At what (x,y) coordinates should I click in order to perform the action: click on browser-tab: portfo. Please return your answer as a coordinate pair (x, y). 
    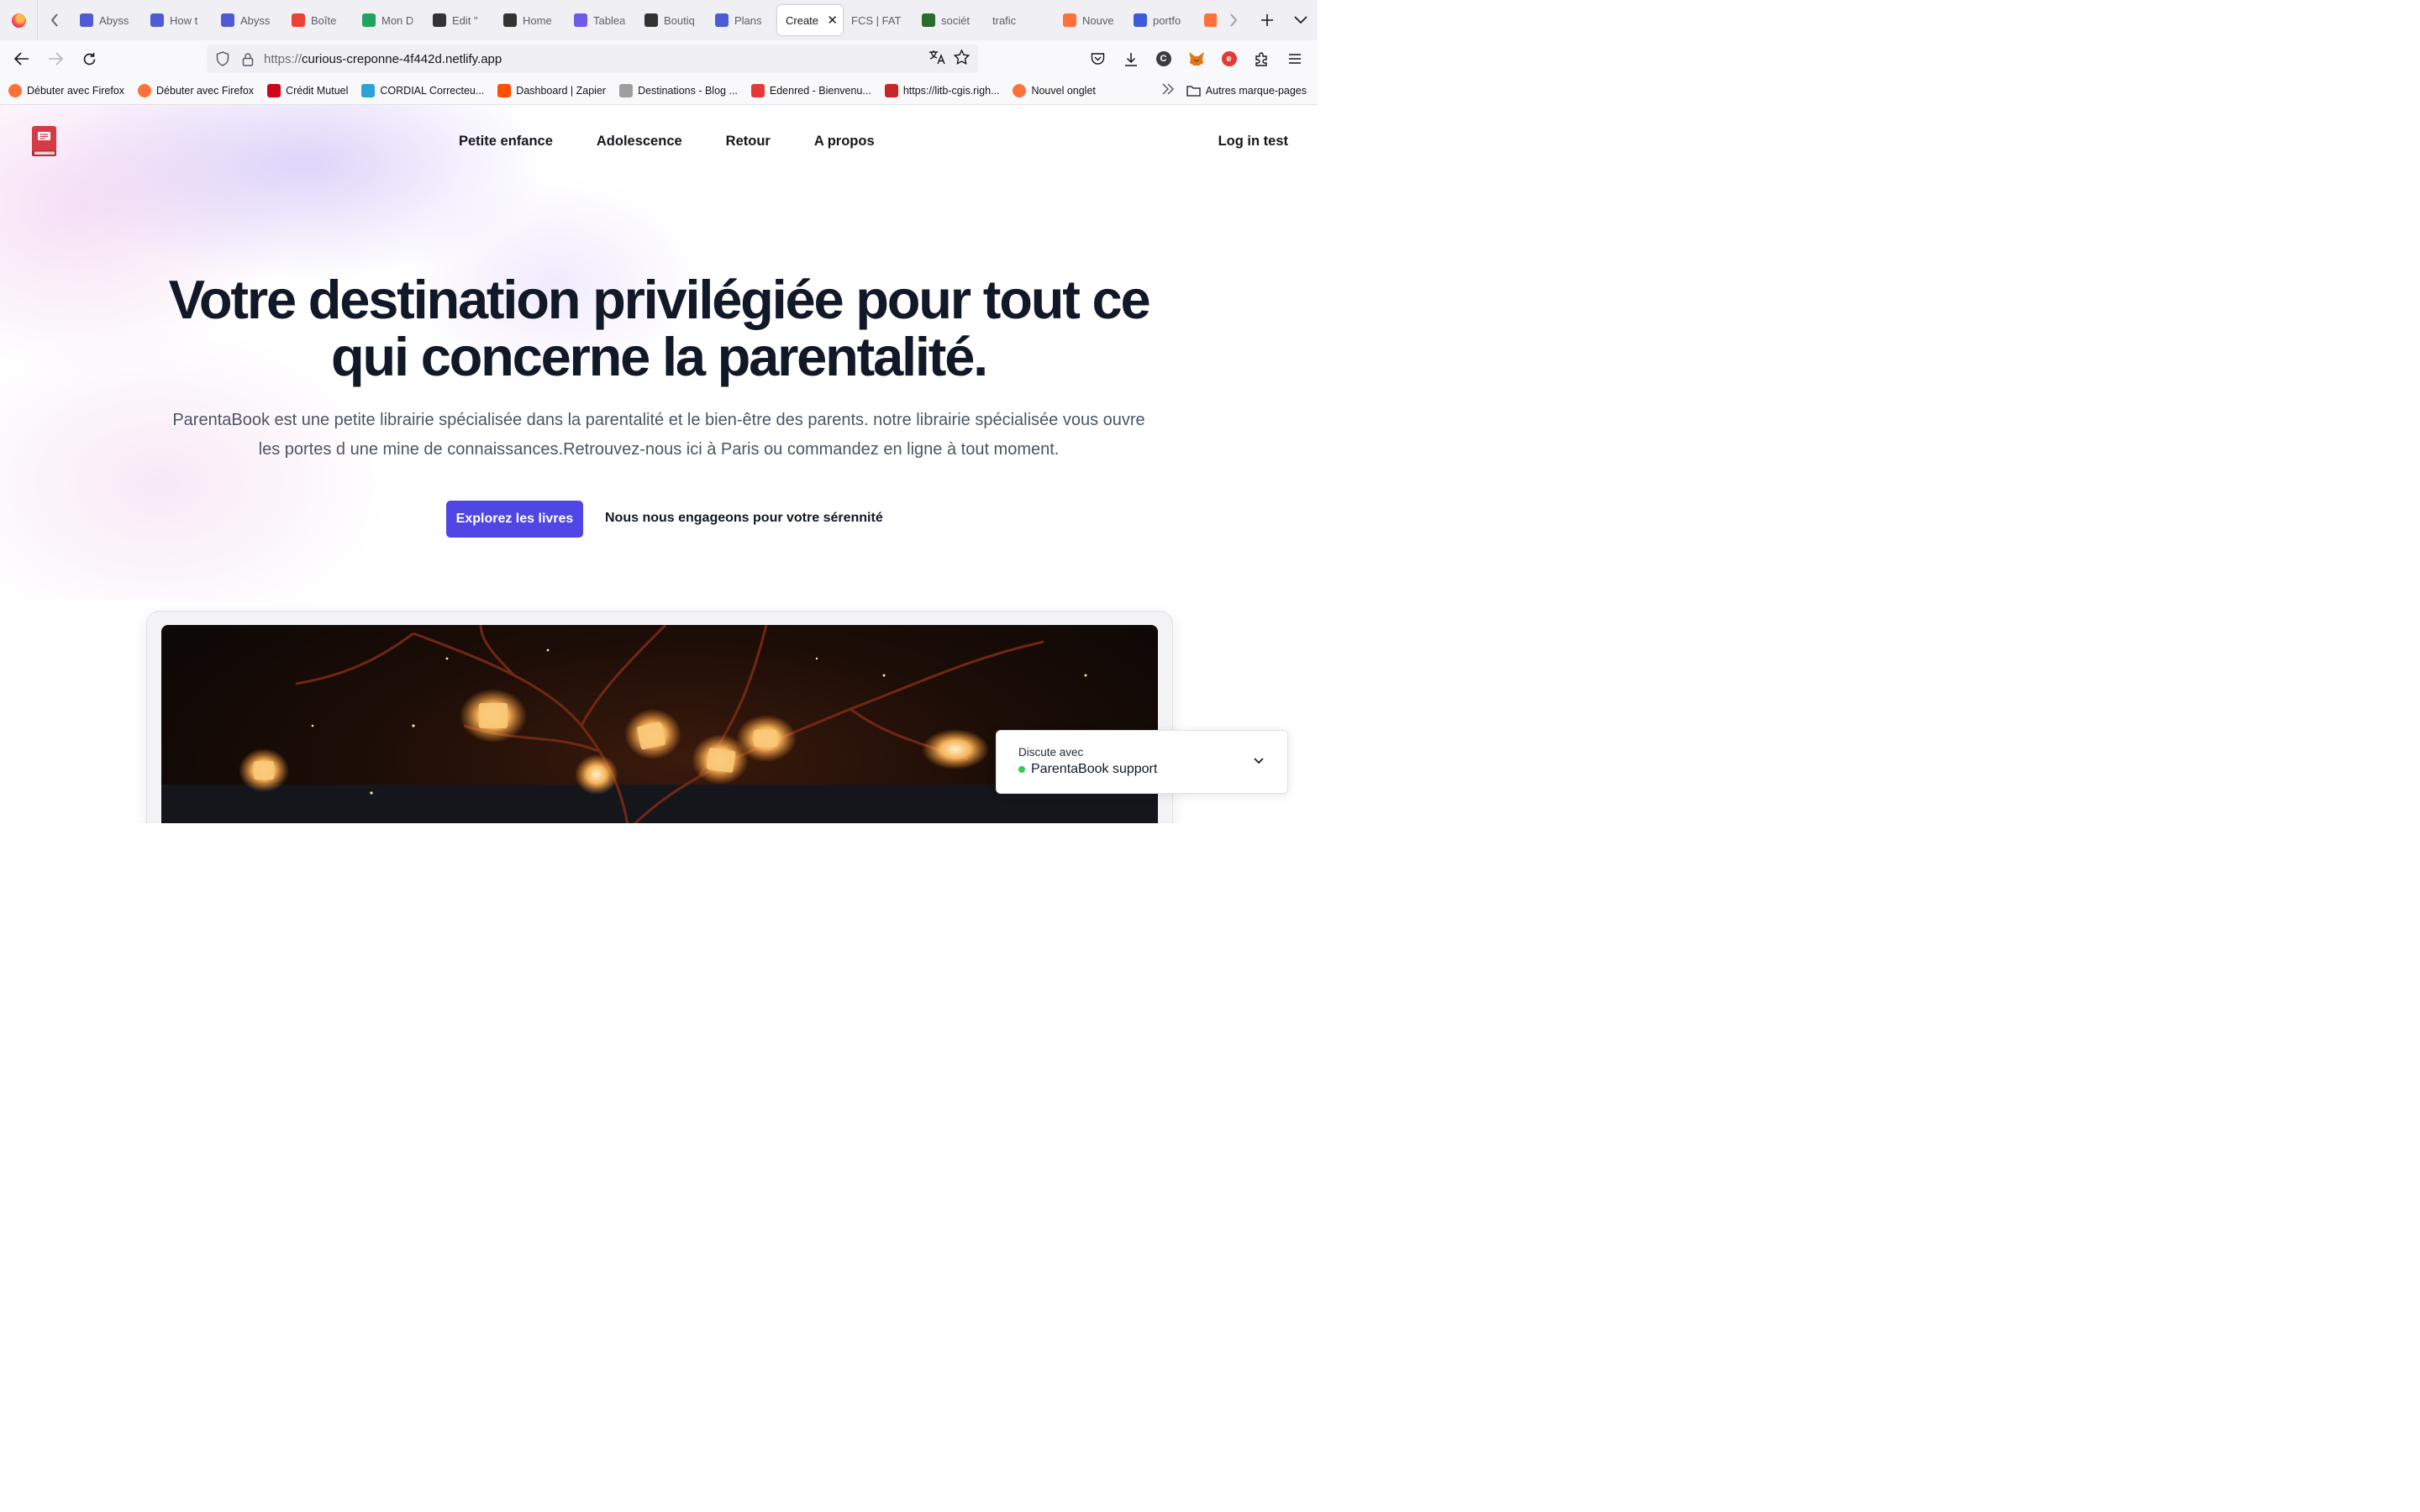
    Looking at the image, I should click on (1161, 20).